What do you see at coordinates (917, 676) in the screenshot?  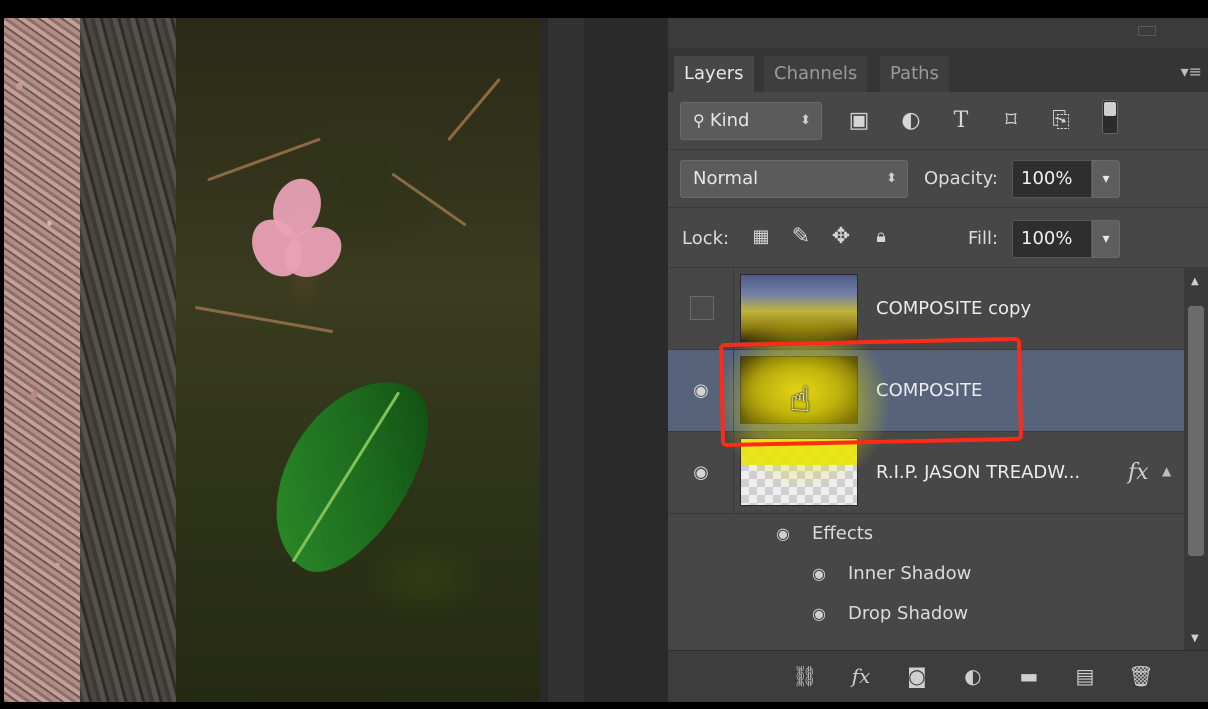 I see `add-mask-icon: ◙` at bounding box center [917, 676].